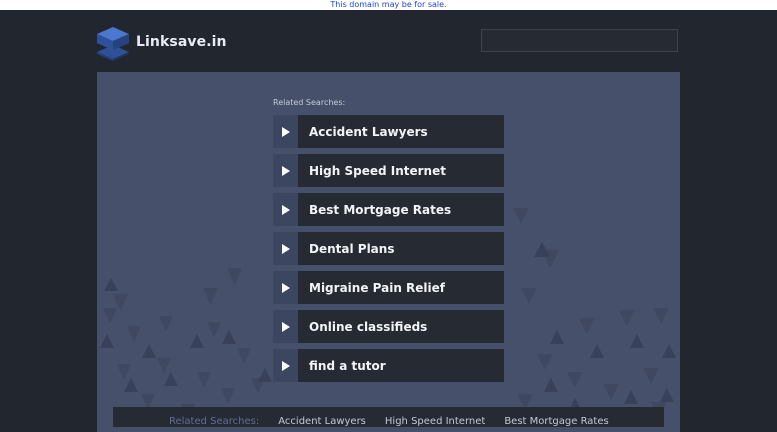  I want to click on related-searches-label: Related Searches:, so click(309, 102).